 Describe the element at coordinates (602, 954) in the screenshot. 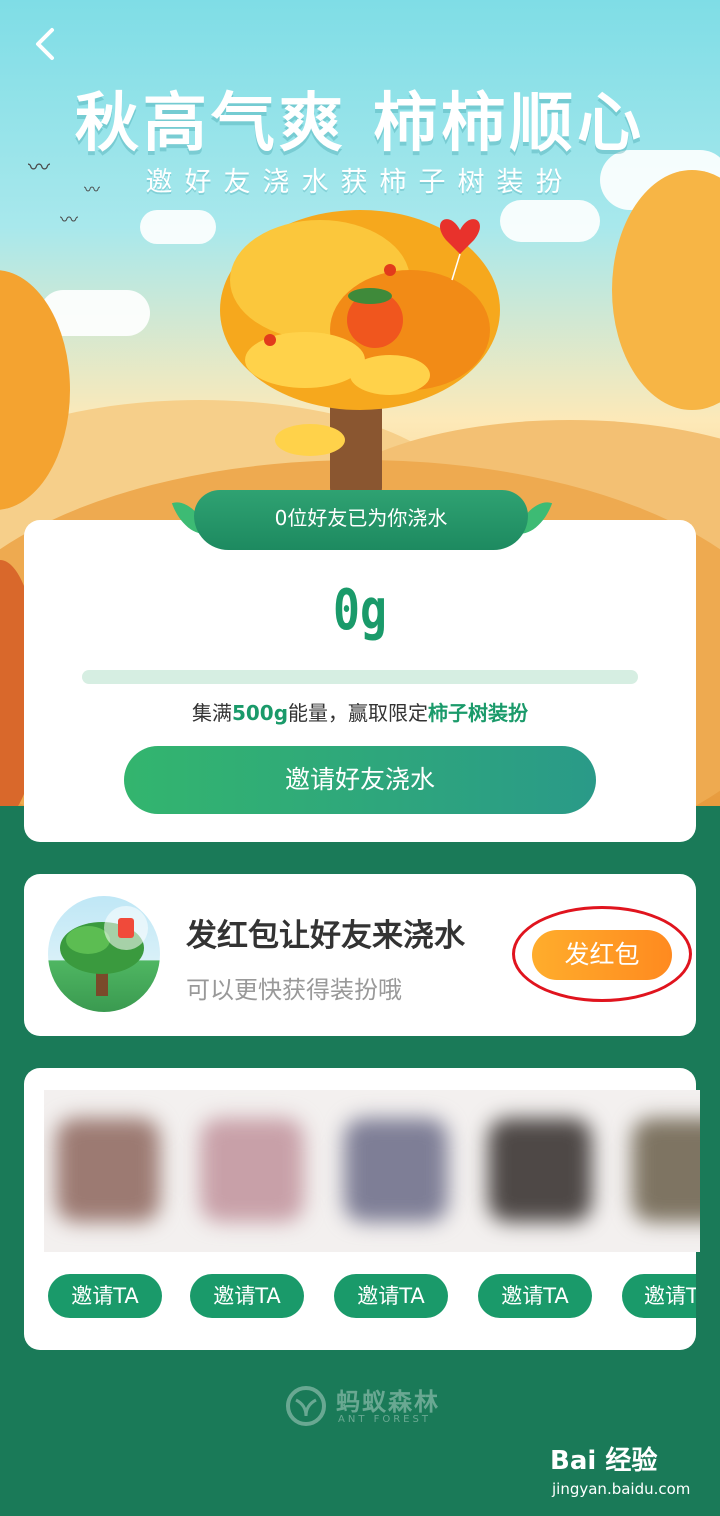

I see `highlight-circle-annotation` at that location.